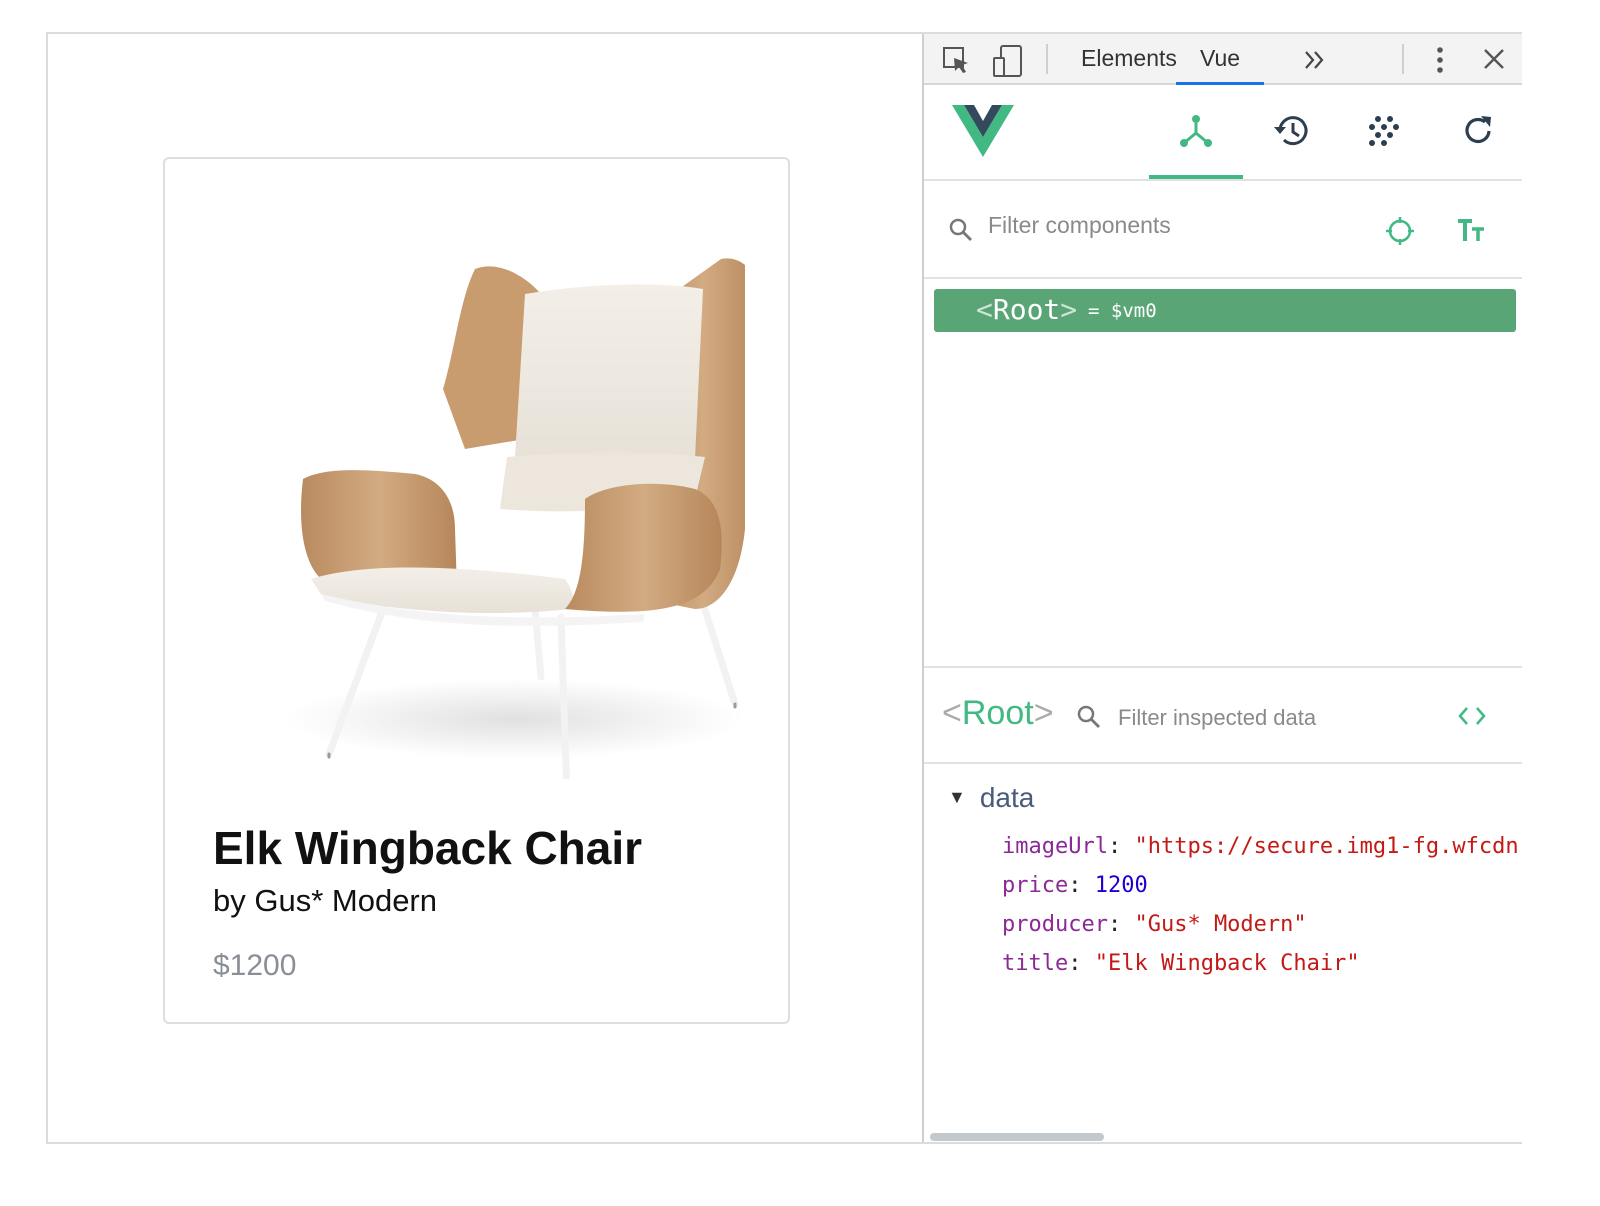 The width and height of the screenshot is (1600, 1206). What do you see at coordinates (1047, 59) in the screenshot?
I see `tabbar-divider` at bounding box center [1047, 59].